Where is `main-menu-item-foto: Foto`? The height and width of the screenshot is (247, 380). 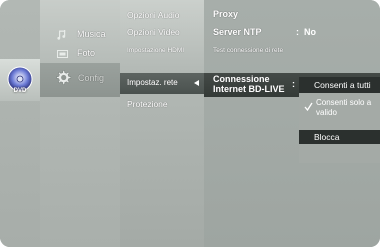
main-menu-item-foto: Foto is located at coordinates (80, 54).